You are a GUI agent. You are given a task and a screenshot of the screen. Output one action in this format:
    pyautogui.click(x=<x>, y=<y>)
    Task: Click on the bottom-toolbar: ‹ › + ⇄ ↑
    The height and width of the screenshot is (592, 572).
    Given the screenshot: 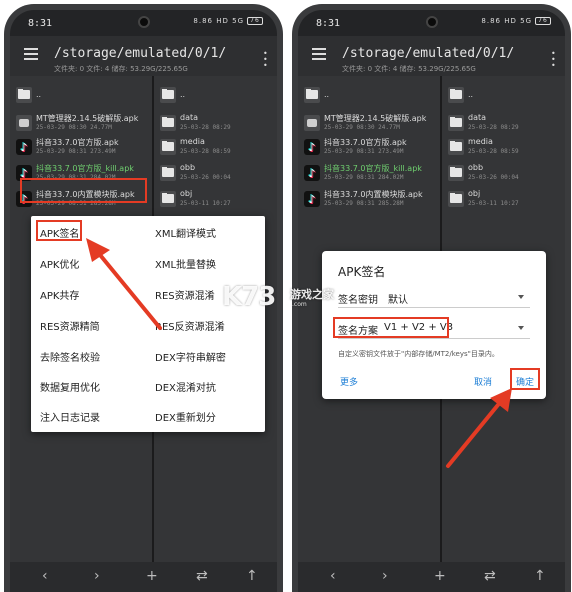 What is the action you would take?
    pyautogui.click(x=143, y=577)
    